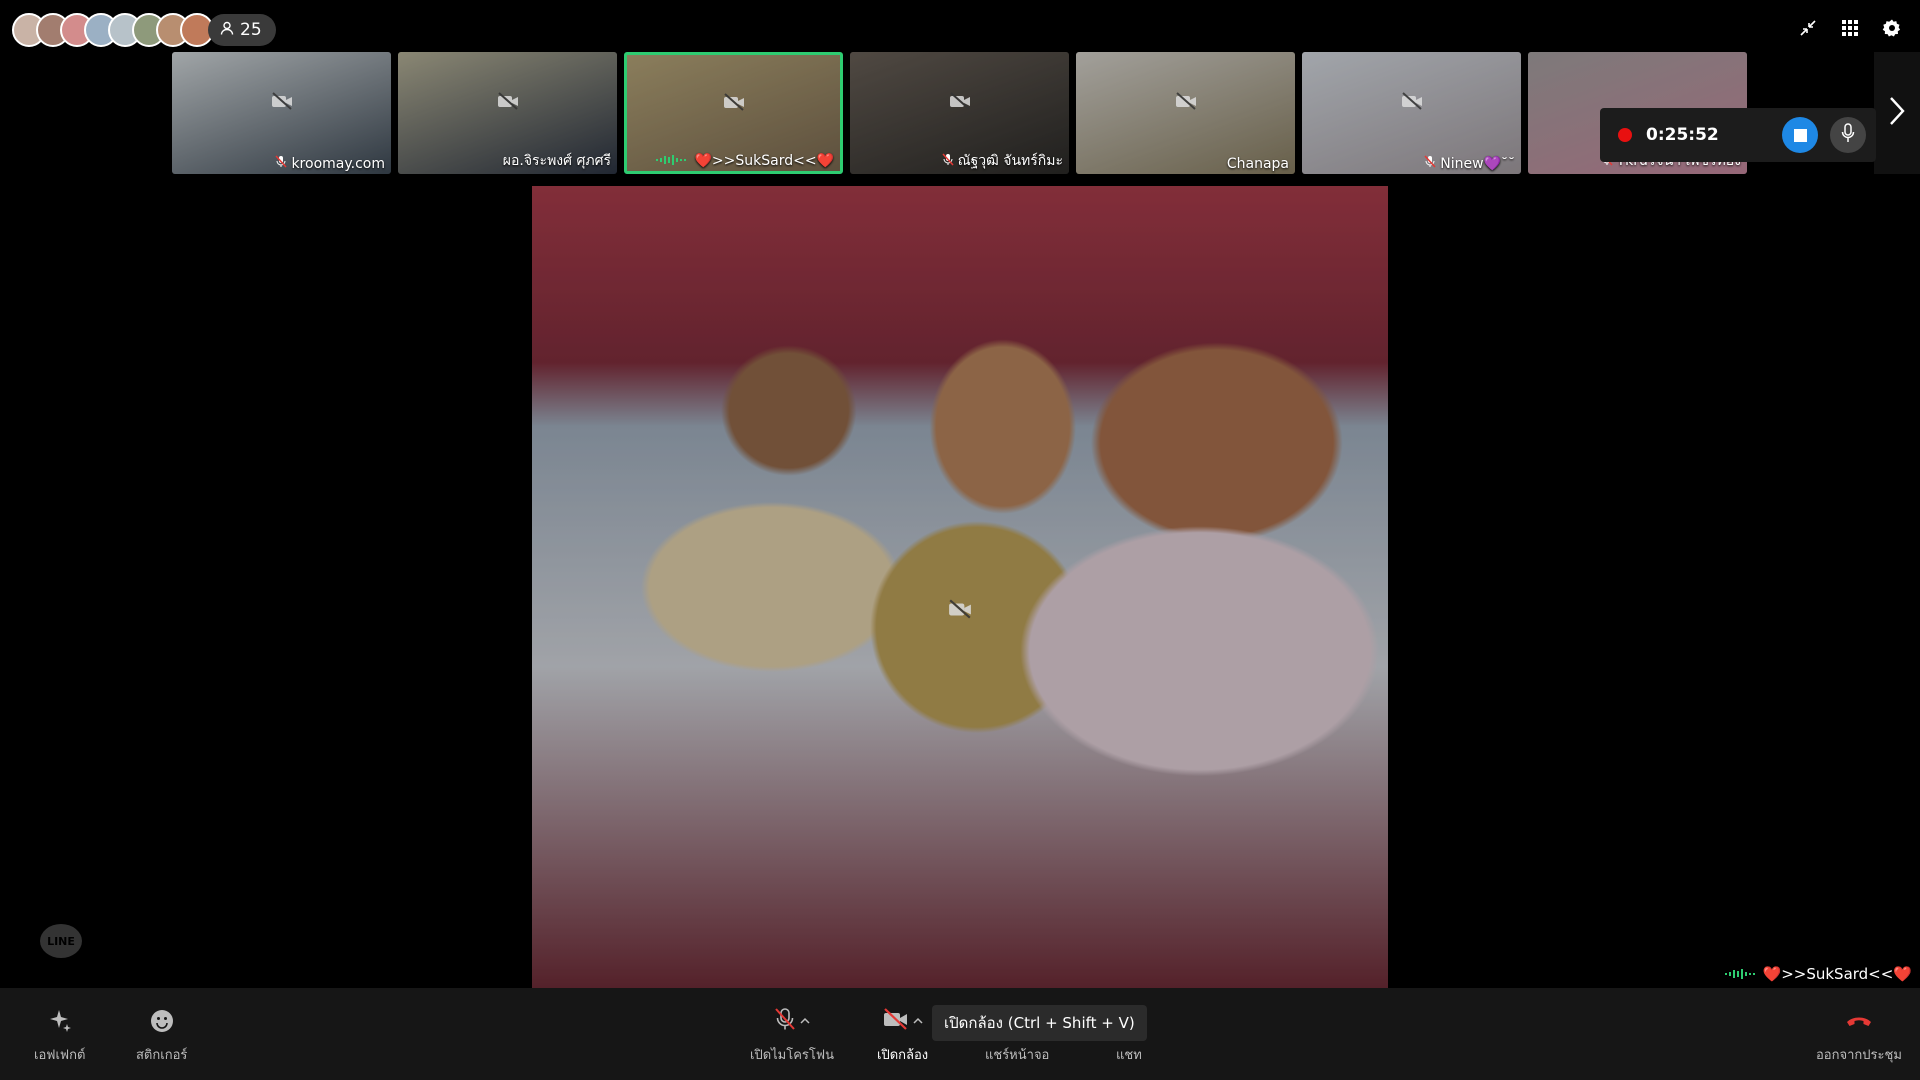 The width and height of the screenshot is (1920, 1080). What do you see at coordinates (1892, 28) in the screenshot?
I see `gear-icon` at bounding box center [1892, 28].